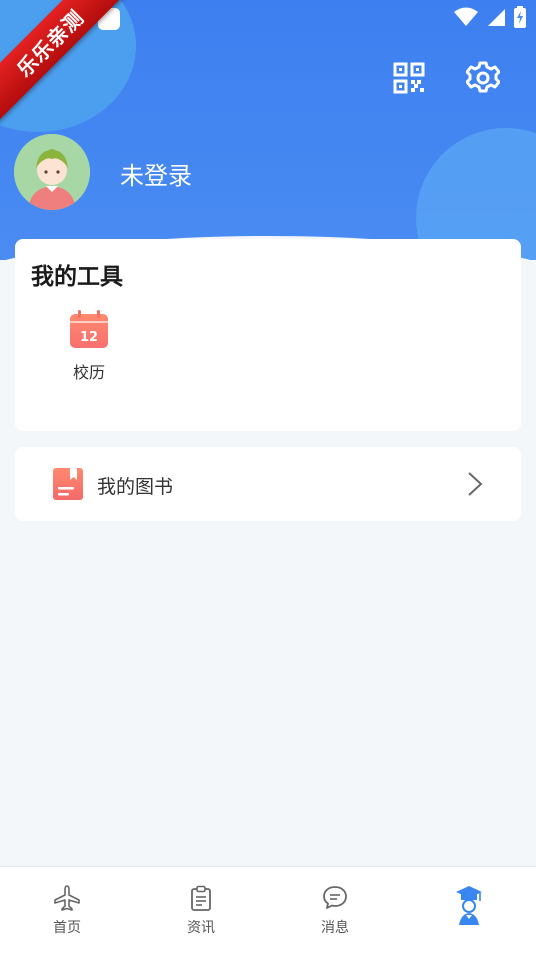 The image size is (536, 954). I want to click on tab-messages: 消息, so click(335, 910).